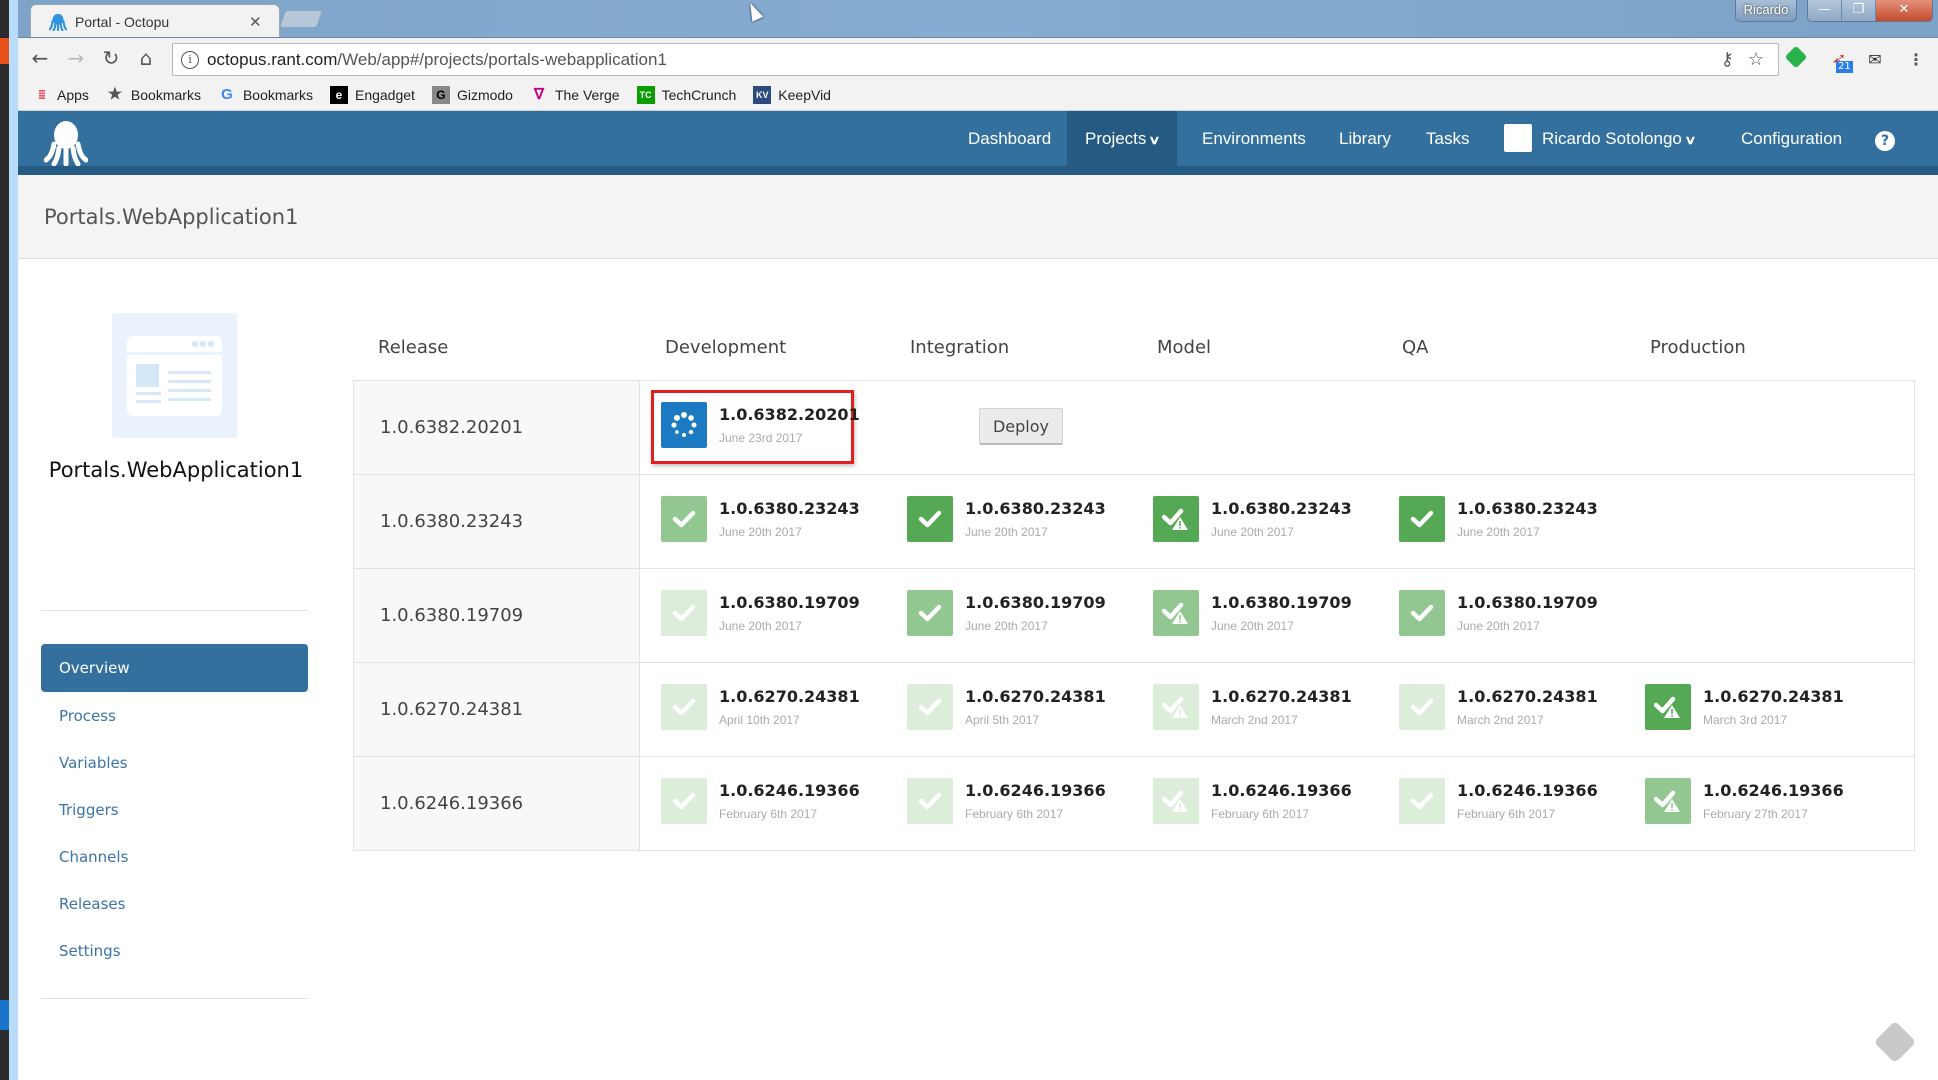 This screenshot has height=1080, width=1938. Describe the element at coordinates (1365, 138) in the screenshot. I see `nav-library: Library` at that location.